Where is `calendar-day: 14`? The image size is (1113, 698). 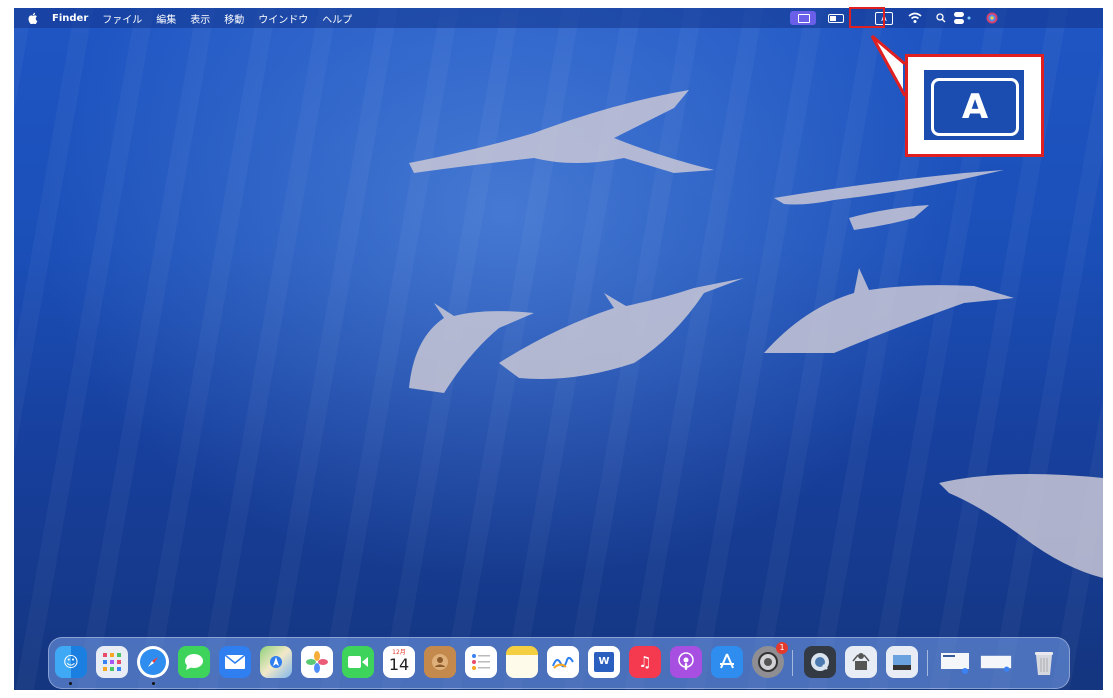 calendar-day: 14 is located at coordinates (399, 664).